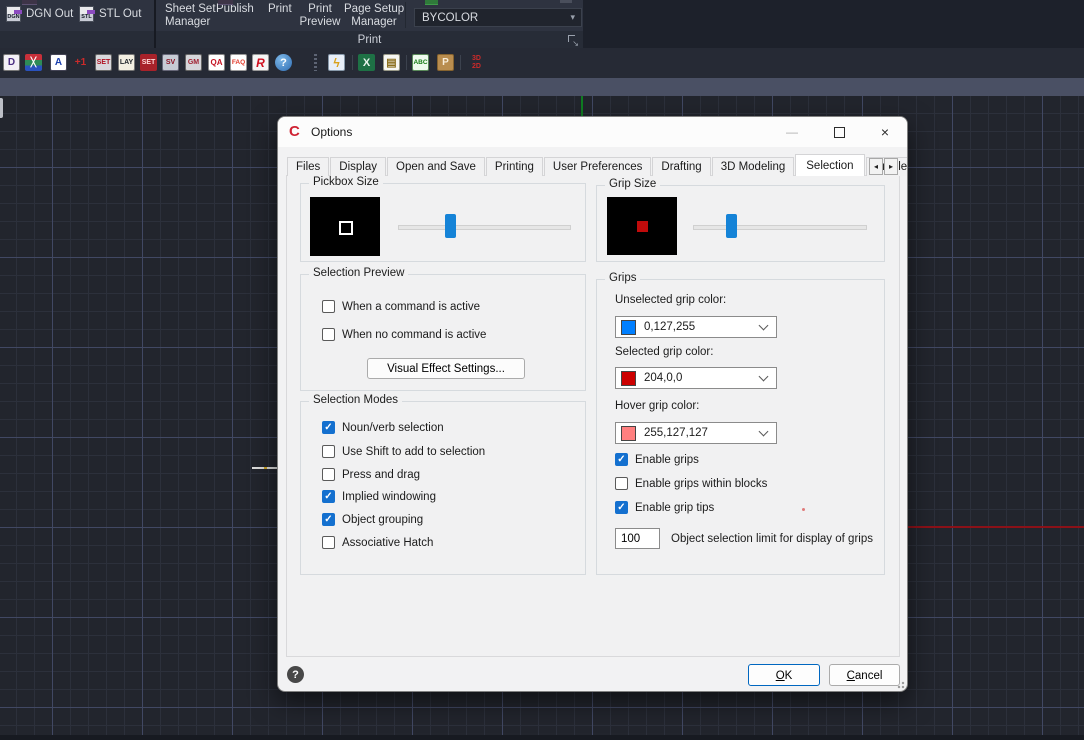  Describe the element at coordinates (294, 131) in the screenshot. I see `app-logo-icon: C` at that location.